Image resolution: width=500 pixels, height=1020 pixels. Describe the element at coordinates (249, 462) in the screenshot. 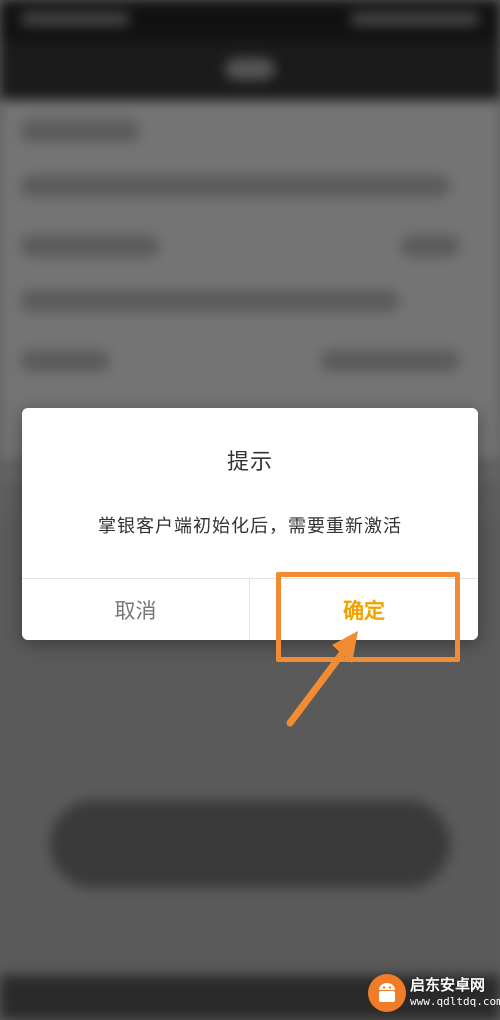

I see `dialog-title: 提示` at that location.